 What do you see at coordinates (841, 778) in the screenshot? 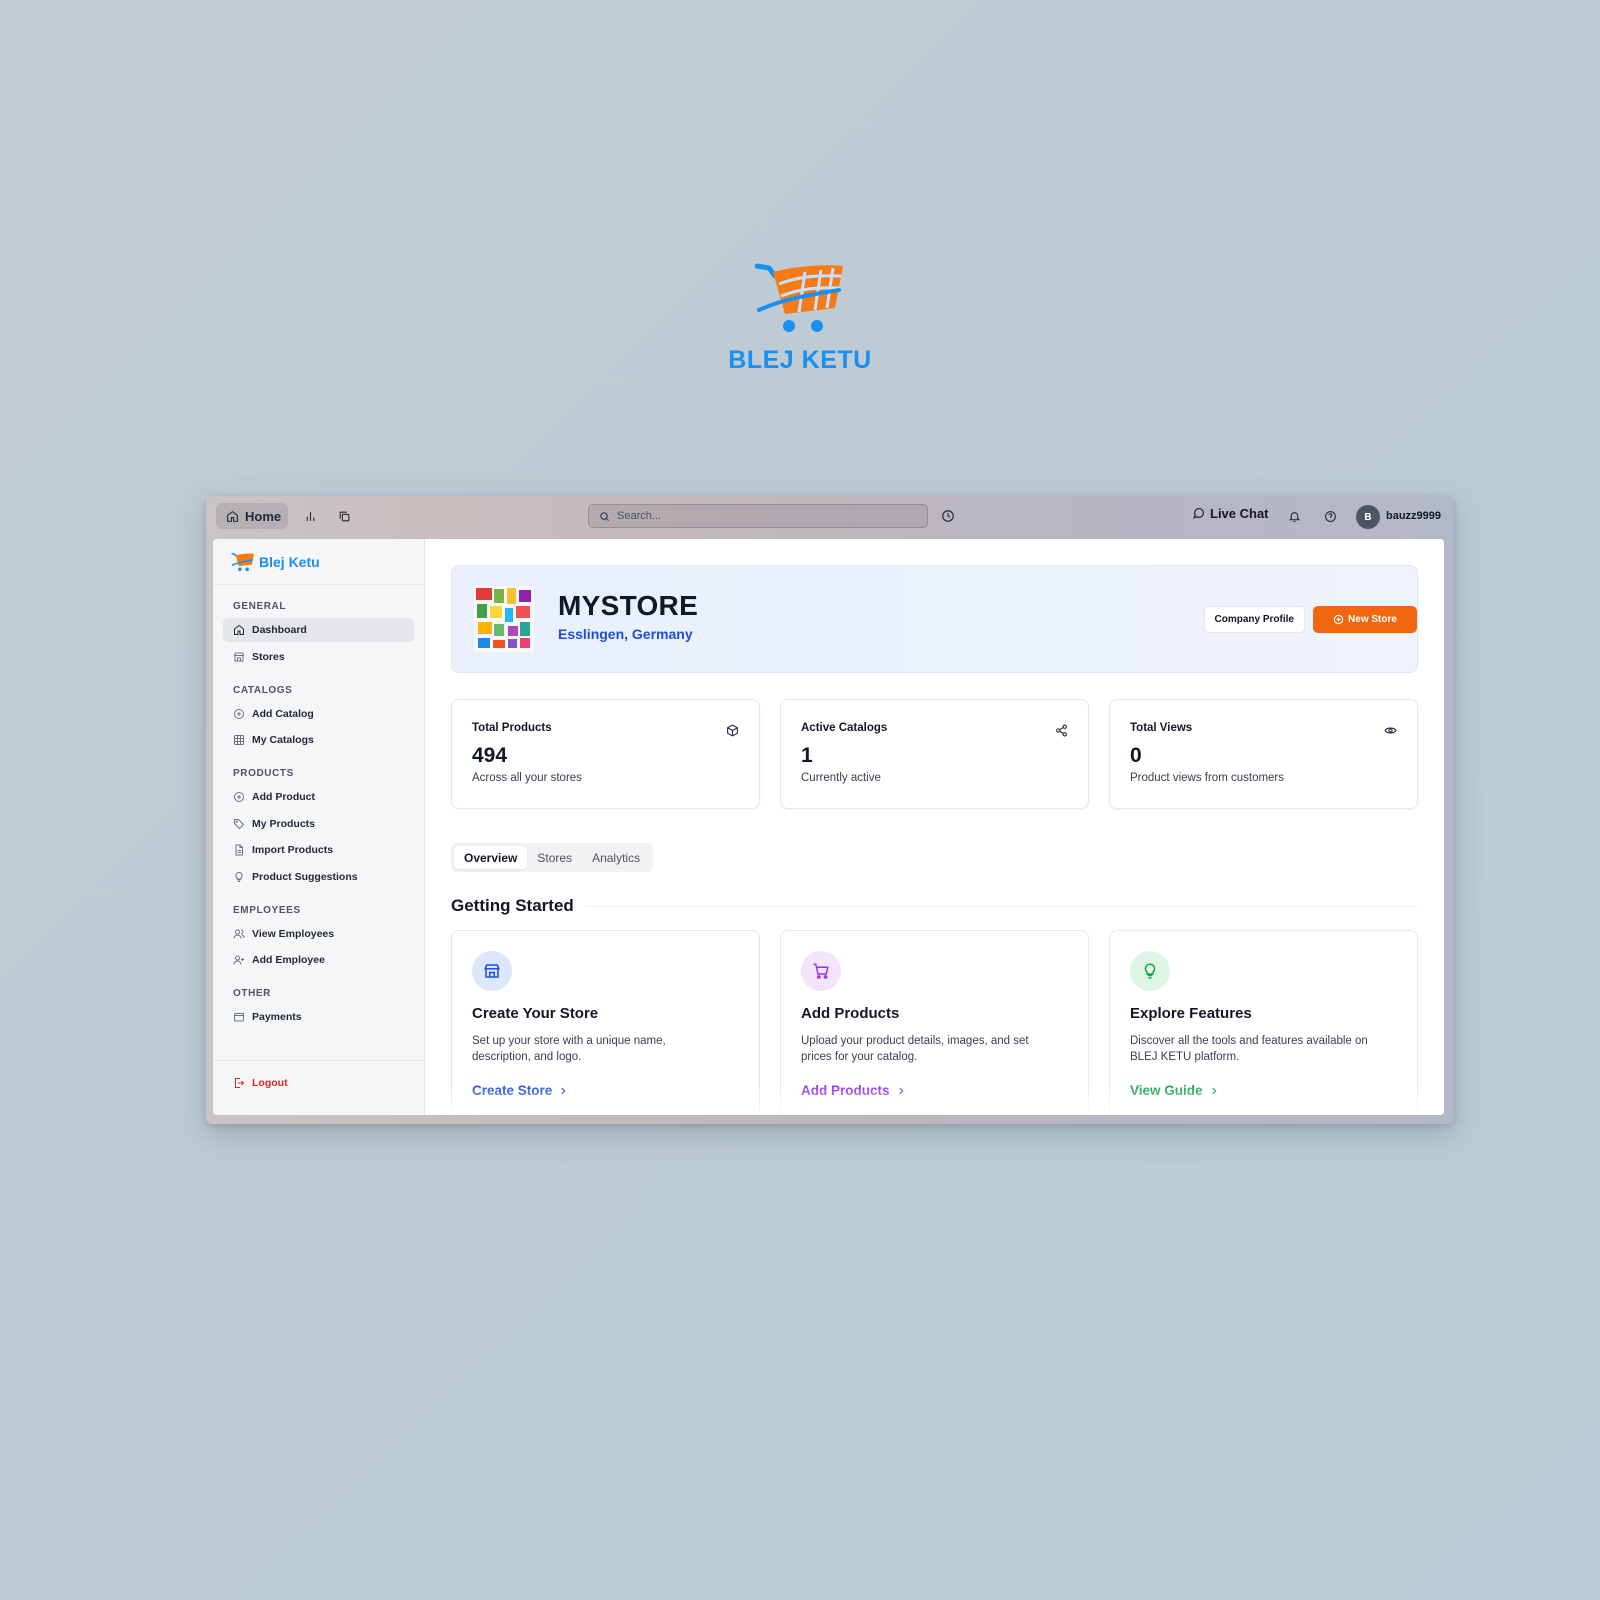
I see `stat-subtitle: Currently active` at bounding box center [841, 778].